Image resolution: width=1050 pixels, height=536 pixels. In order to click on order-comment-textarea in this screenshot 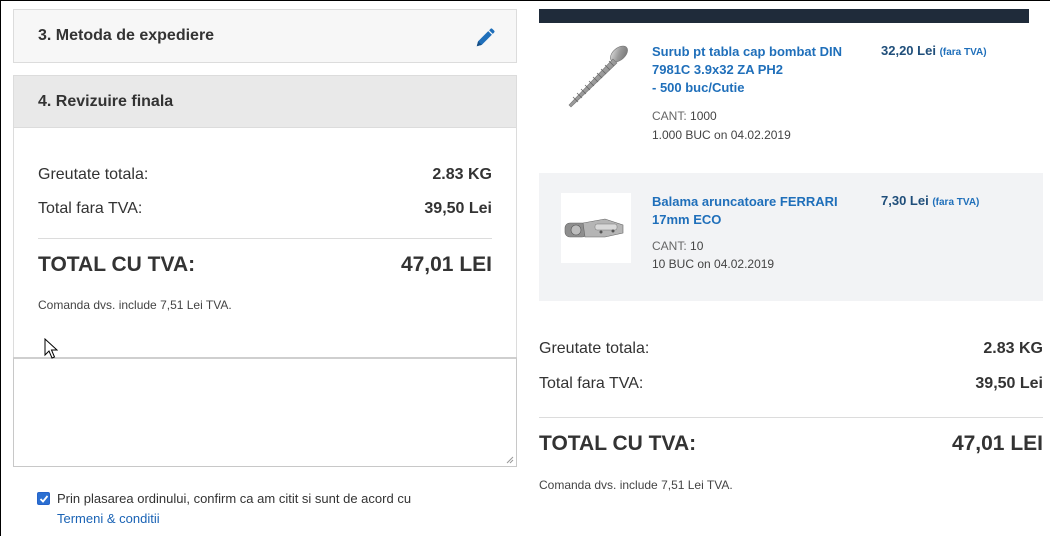, I will do `click(265, 412)`.